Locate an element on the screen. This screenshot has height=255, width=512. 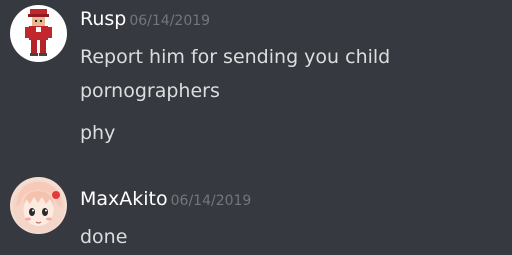
author-line: Rusp 06/14/2019 is located at coordinates (145, 20).